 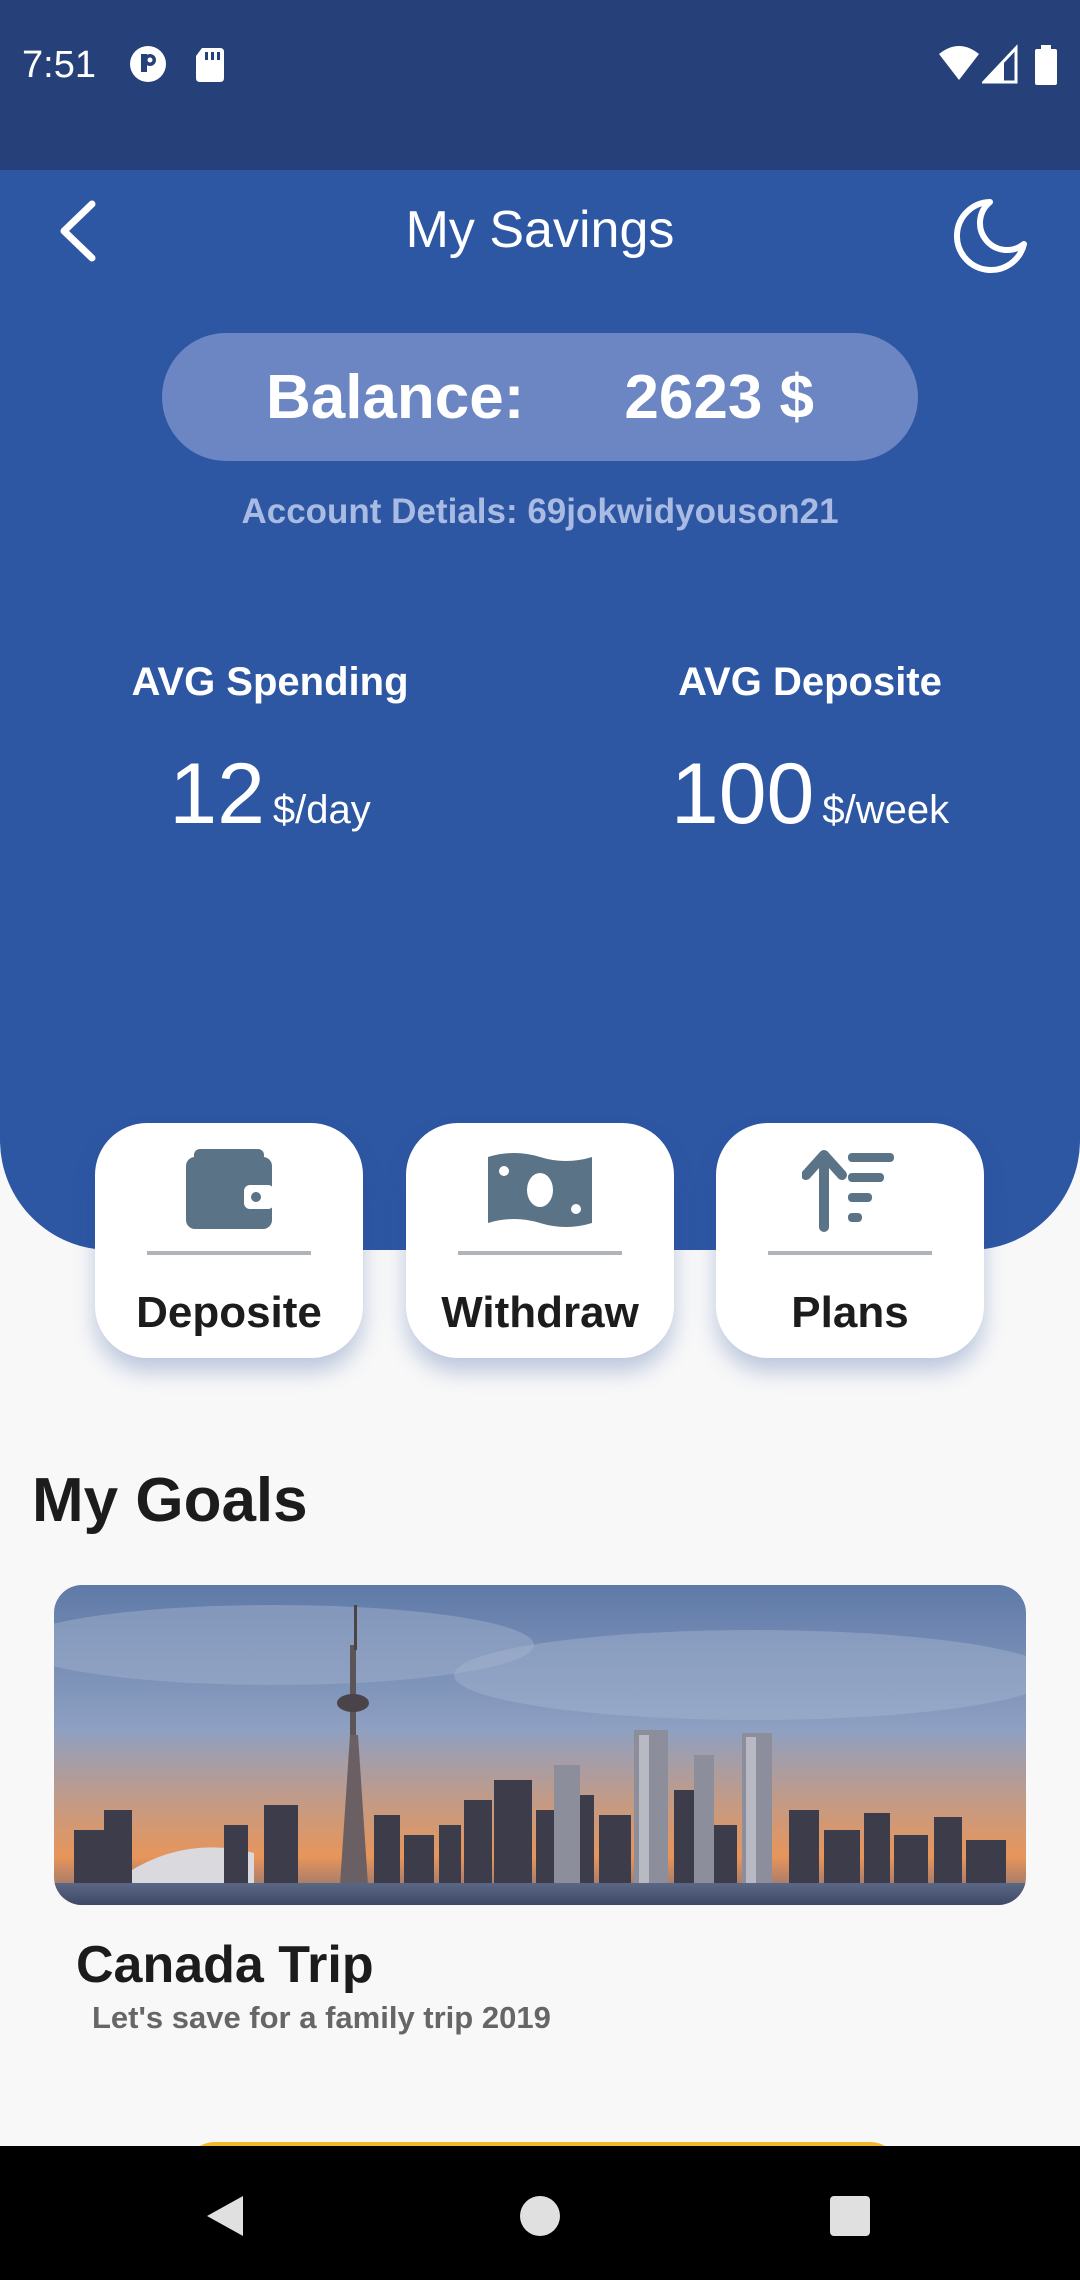 I want to click on money-icon, so click(x=540, y=1190).